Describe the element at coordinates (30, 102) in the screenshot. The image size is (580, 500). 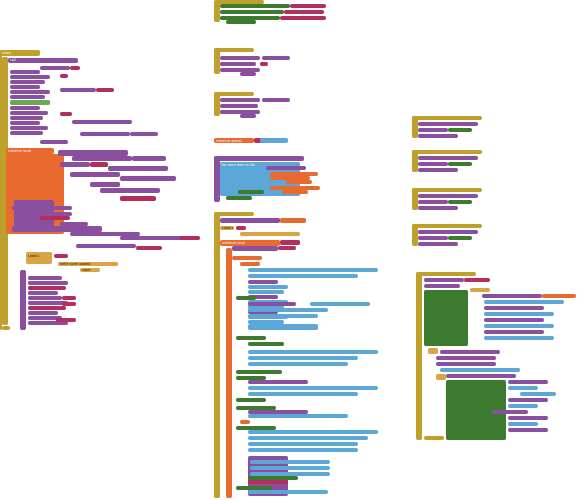
I see `logic-block` at that location.